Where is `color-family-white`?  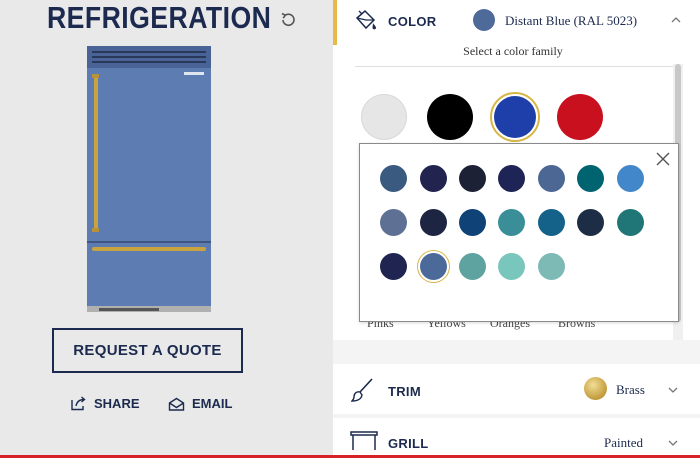
color-family-white is located at coordinates (384, 117).